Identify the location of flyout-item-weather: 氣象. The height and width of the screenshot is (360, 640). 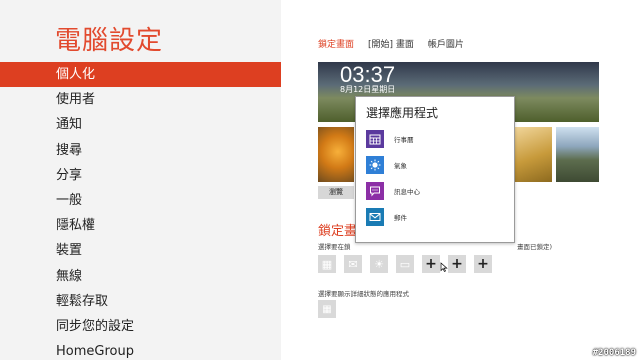
(436, 165).